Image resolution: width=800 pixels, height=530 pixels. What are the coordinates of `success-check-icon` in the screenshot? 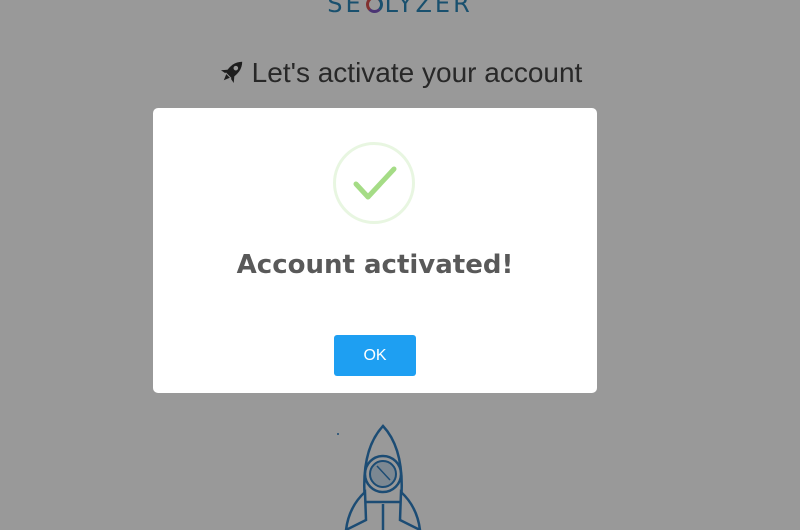 It's located at (374, 183).